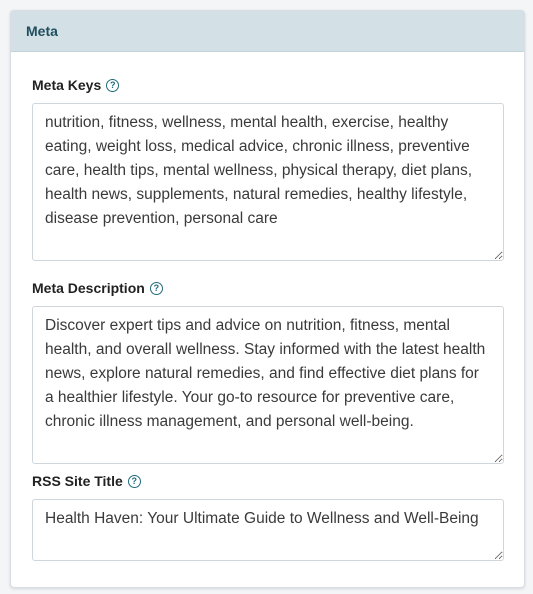 Image resolution: width=533 pixels, height=594 pixels. I want to click on rss-site-title-label: RSS Site Title, so click(77, 481).